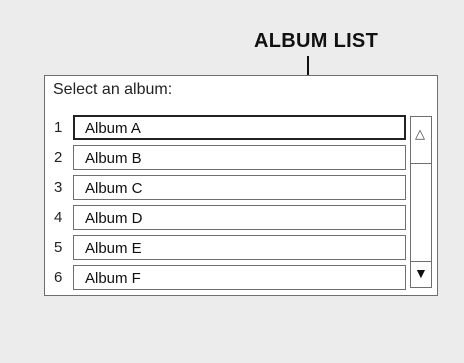  I want to click on list-item: 2 Album B, so click(227, 158).